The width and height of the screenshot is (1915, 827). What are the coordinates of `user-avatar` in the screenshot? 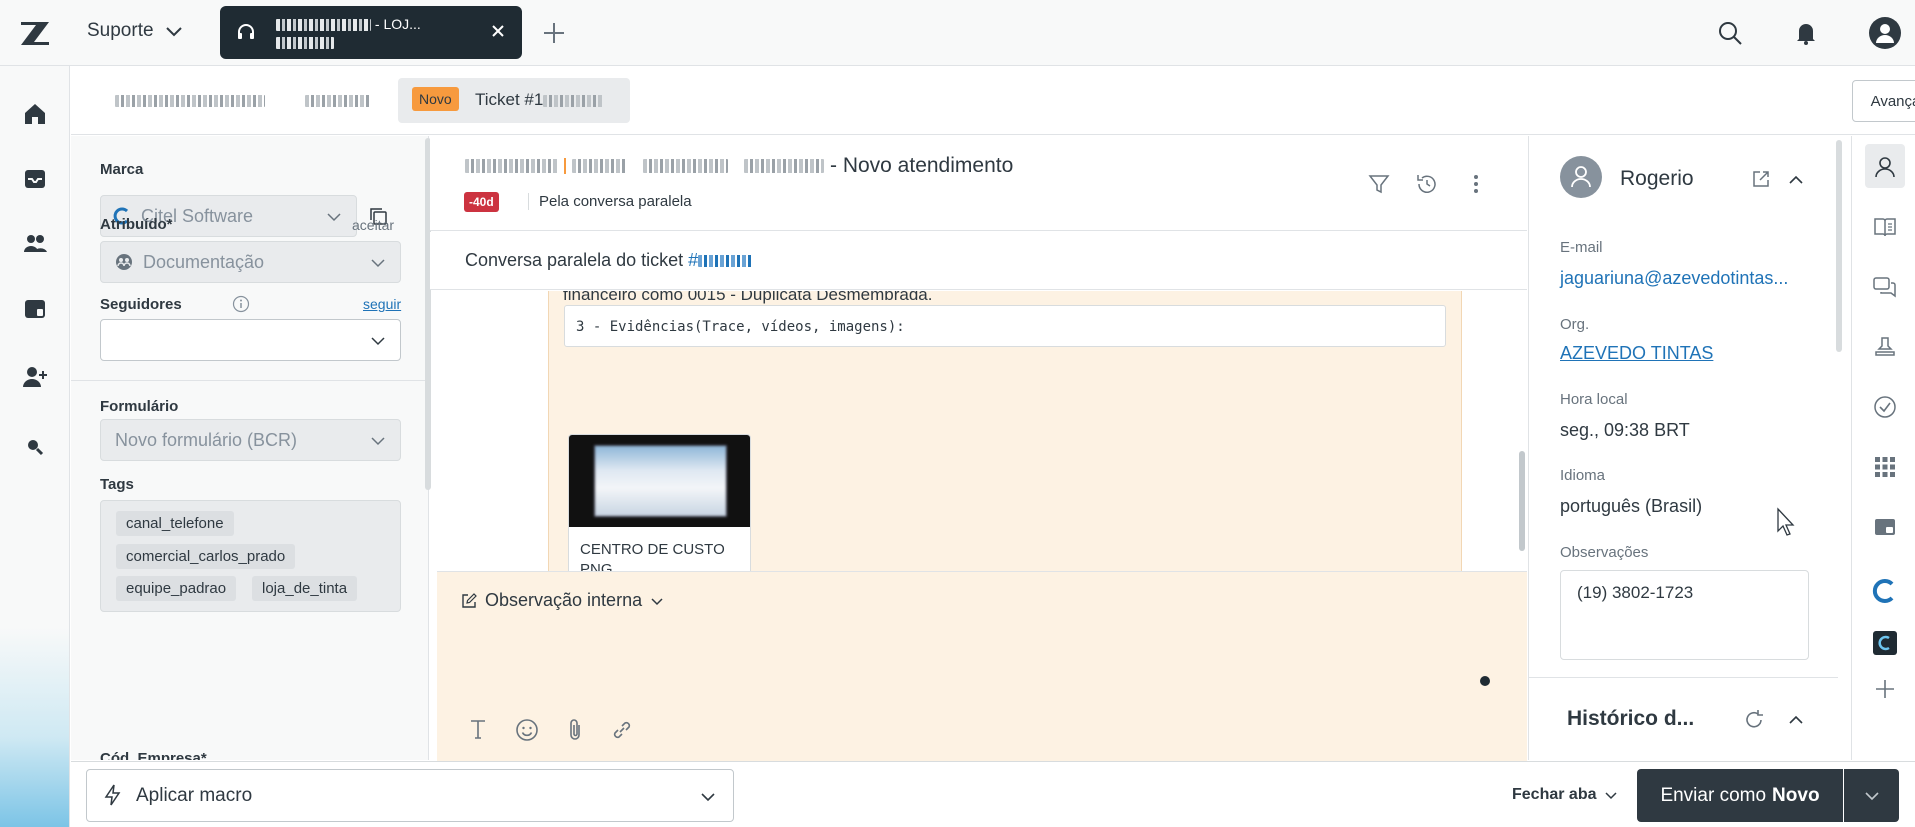 It's located at (1581, 177).